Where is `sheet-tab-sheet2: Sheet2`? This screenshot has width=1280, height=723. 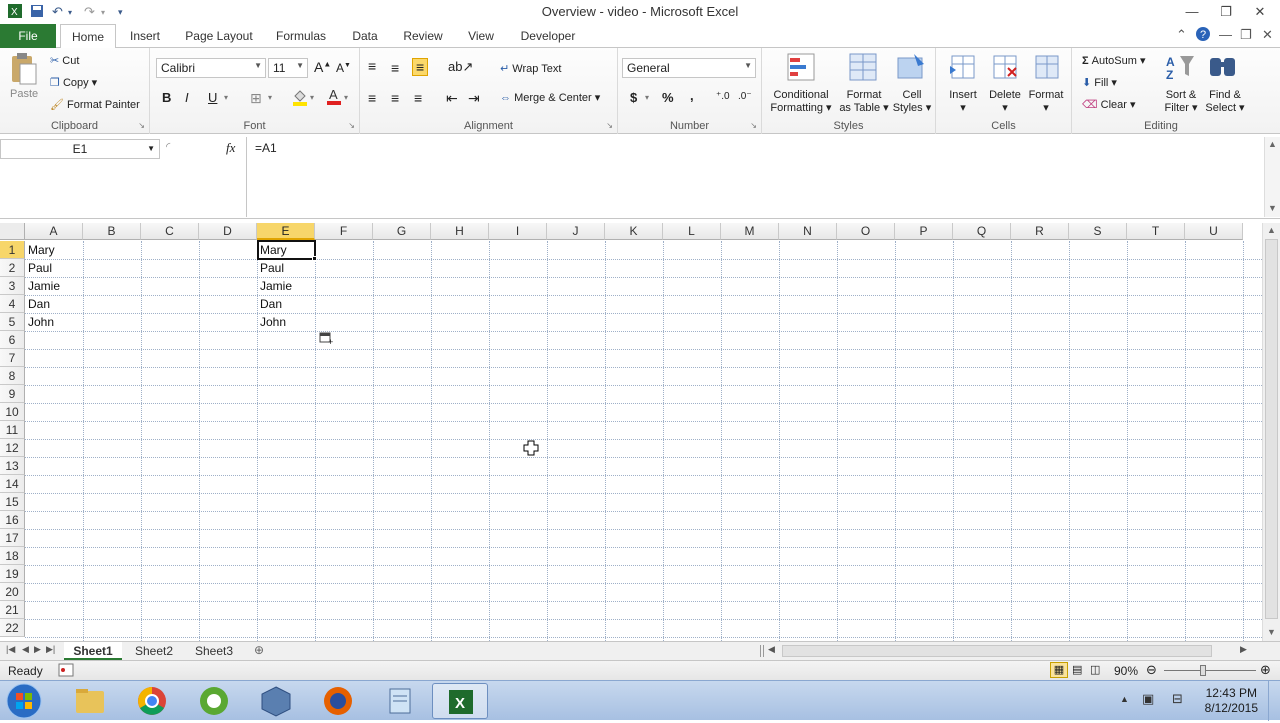 sheet-tab-sheet2: Sheet2 is located at coordinates (154, 651).